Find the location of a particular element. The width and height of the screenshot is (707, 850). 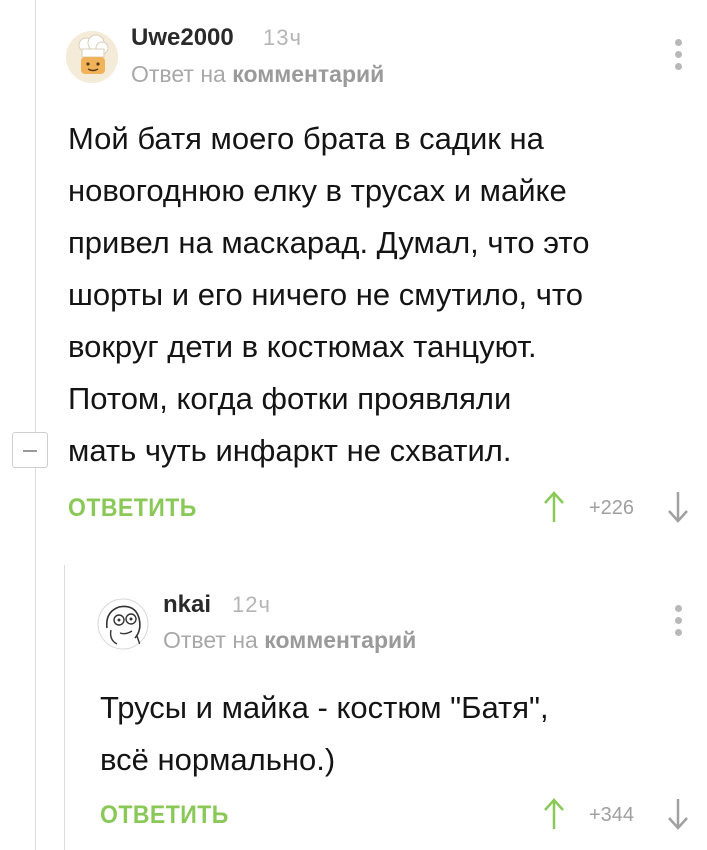

collapse-minus-icon is located at coordinates (30, 450).